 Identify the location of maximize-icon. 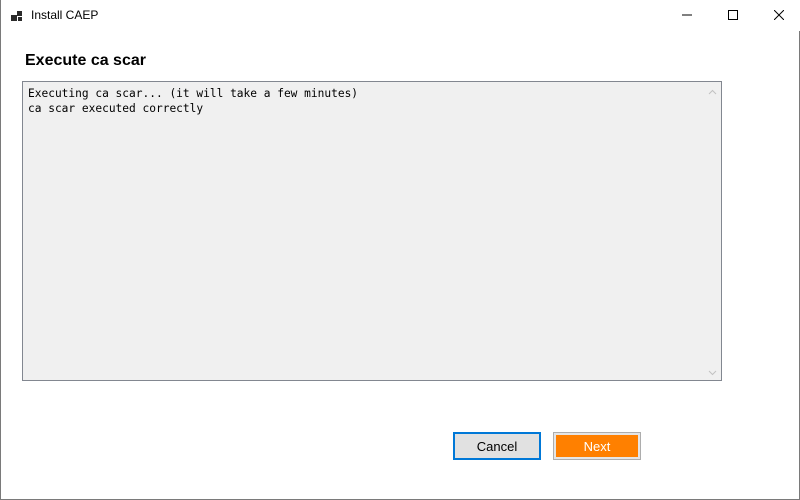
(733, 16).